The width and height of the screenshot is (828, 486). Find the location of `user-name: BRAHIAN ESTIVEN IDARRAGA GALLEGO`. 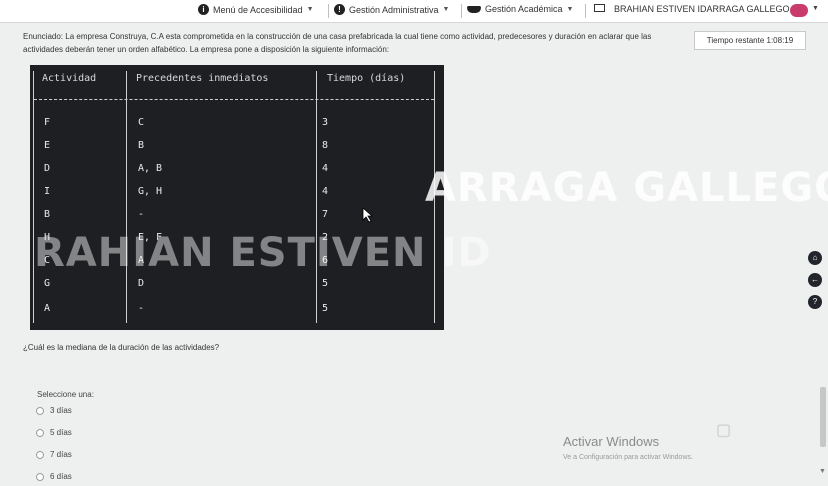

user-name: BRAHIAN ESTIVEN IDARRAGA GALLEGO is located at coordinates (702, 9).